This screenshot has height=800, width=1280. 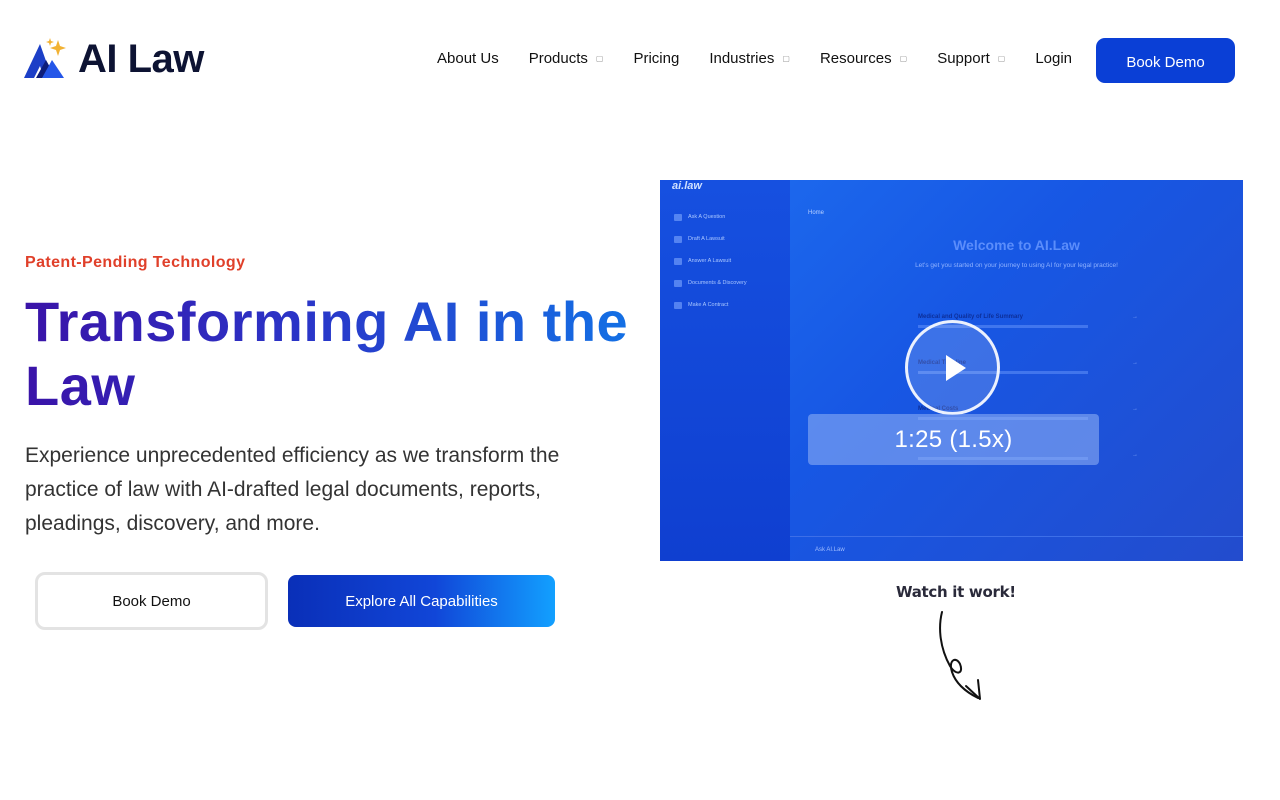 What do you see at coordinates (855, 58) in the screenshot?
I see `nav-label: Resources` at bounding box center [855, 58].